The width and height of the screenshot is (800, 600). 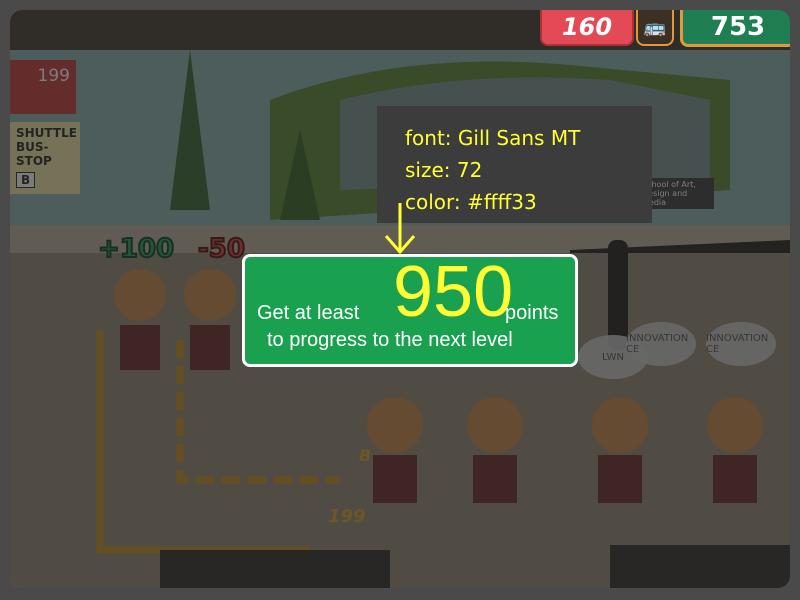 What do you see at coordinates (532, 313) in the screenshot?
I see `goal-post-text: points` at bounding box center [532, 313].